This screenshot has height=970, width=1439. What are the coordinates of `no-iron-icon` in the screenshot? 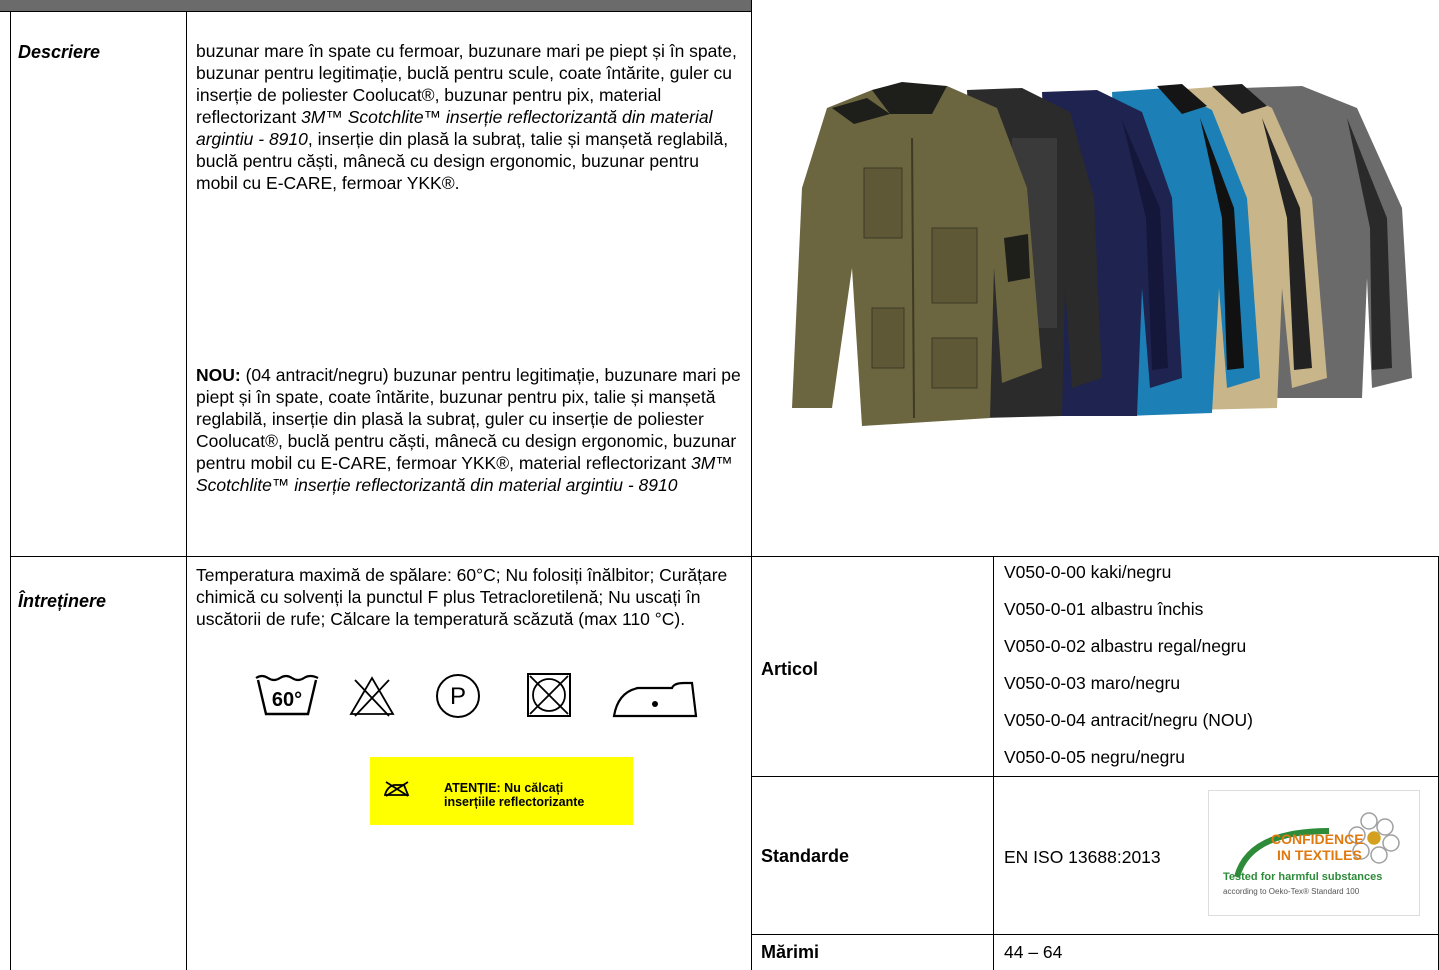 It's located at (396, 791).